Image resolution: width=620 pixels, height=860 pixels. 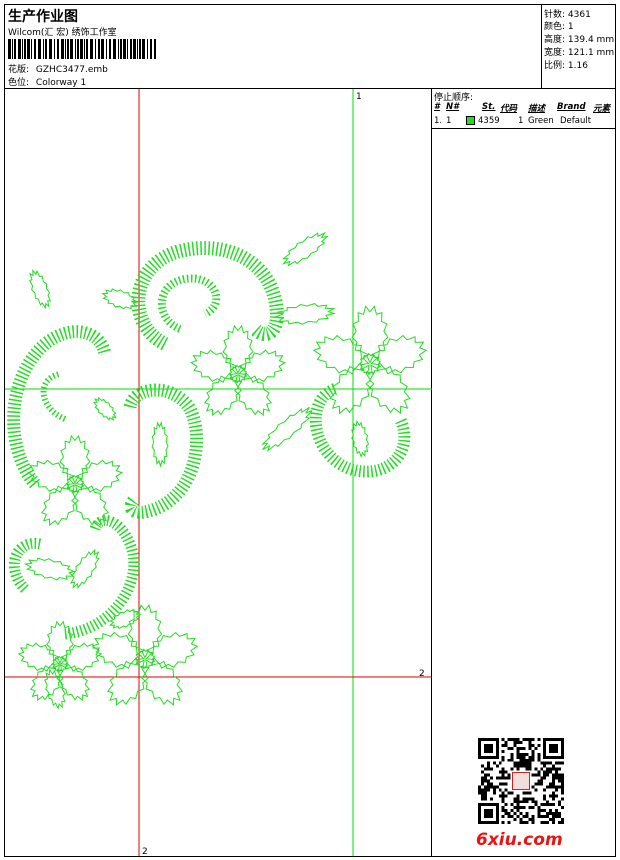 I want to click on stat-row-scale: 比例: 1.16, so click(x=566, y=66).